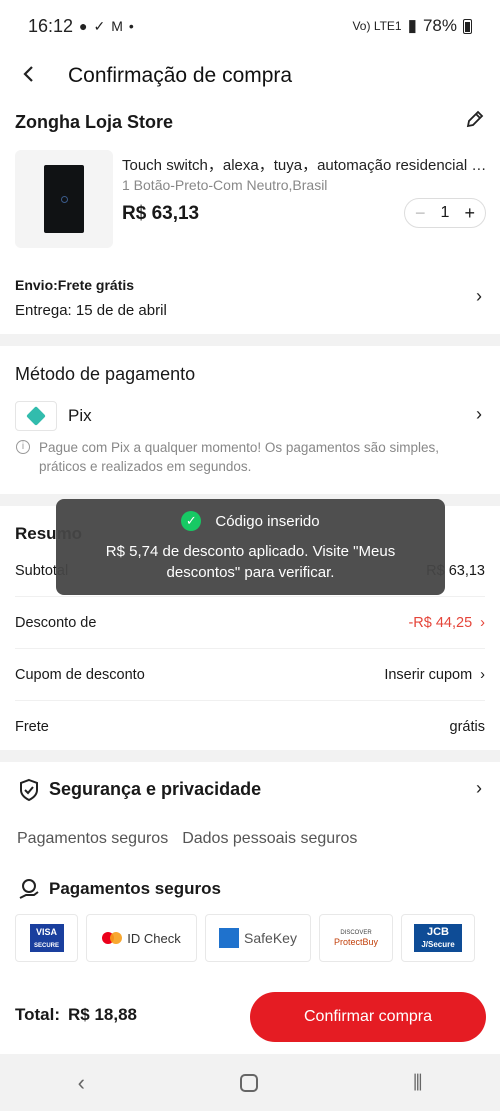 The image size is (500, 1111). What do you see at coordinates (439, 25) in the screenshot?
I see `battery-level: 78%` at bounding box center [439, 25].